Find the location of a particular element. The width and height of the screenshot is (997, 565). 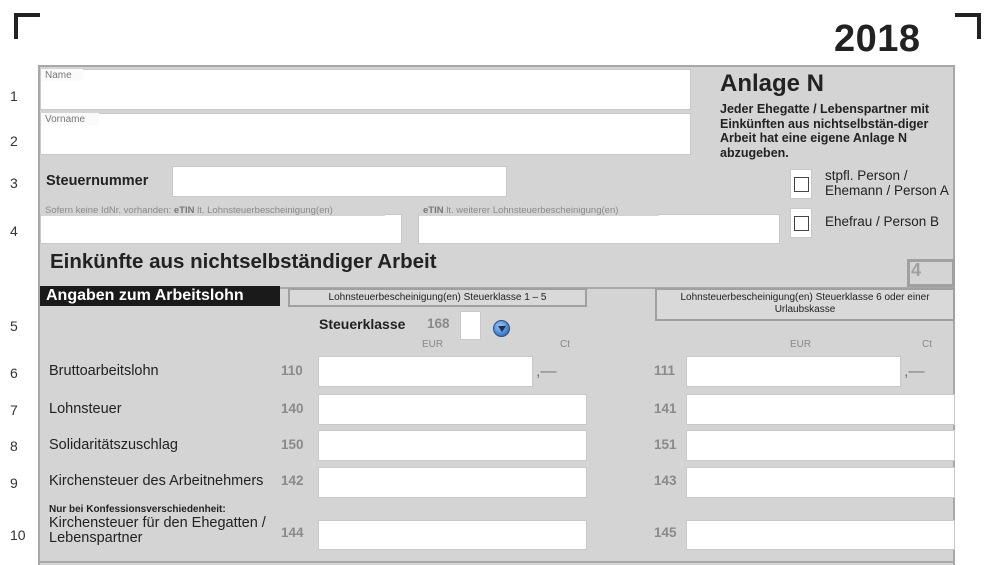

vorname-label: Vorname is located at coordinates (70, 119).